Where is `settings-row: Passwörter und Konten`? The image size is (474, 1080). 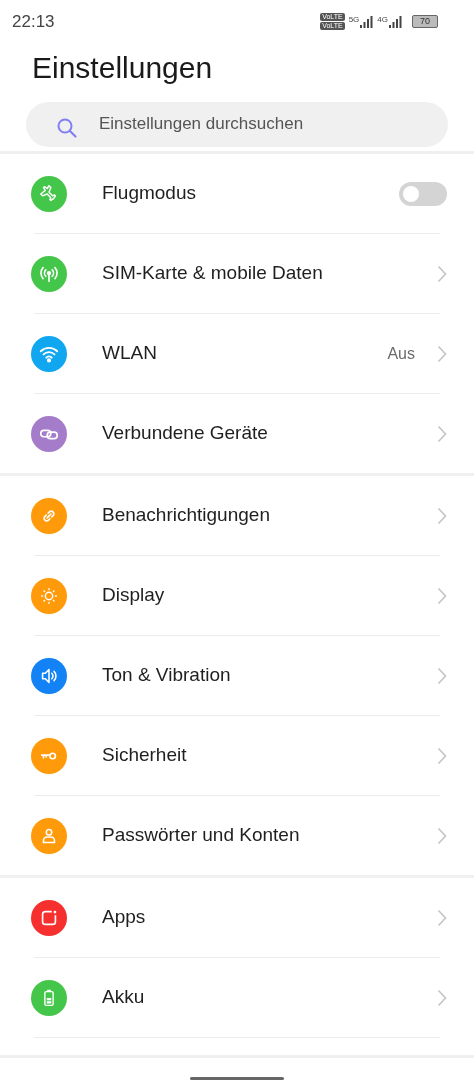 settings-row: Passwörter und Konten is located at coordinates (237, 835).